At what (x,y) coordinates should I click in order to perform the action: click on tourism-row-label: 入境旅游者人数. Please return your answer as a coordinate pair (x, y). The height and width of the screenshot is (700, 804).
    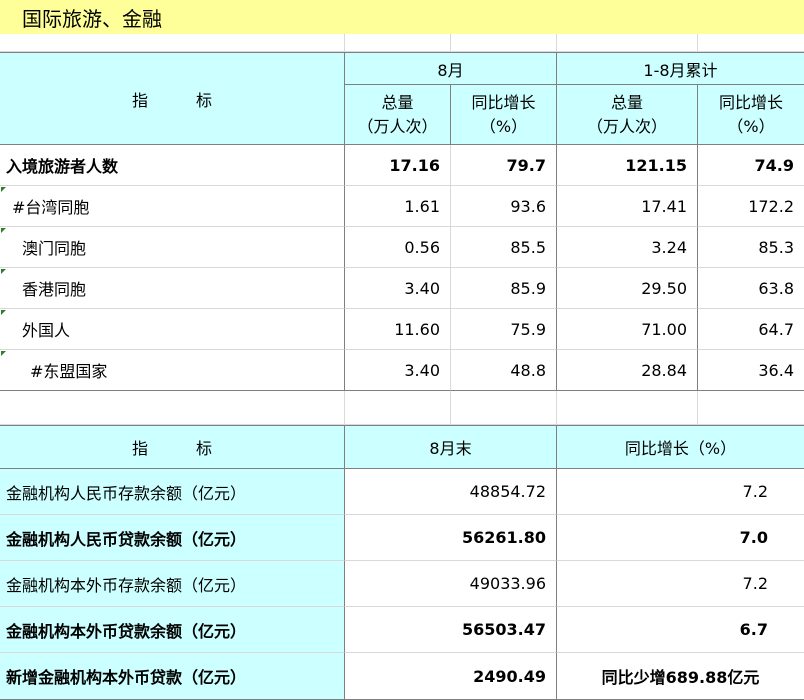
    Looking at the image, I should click on (172, 165).